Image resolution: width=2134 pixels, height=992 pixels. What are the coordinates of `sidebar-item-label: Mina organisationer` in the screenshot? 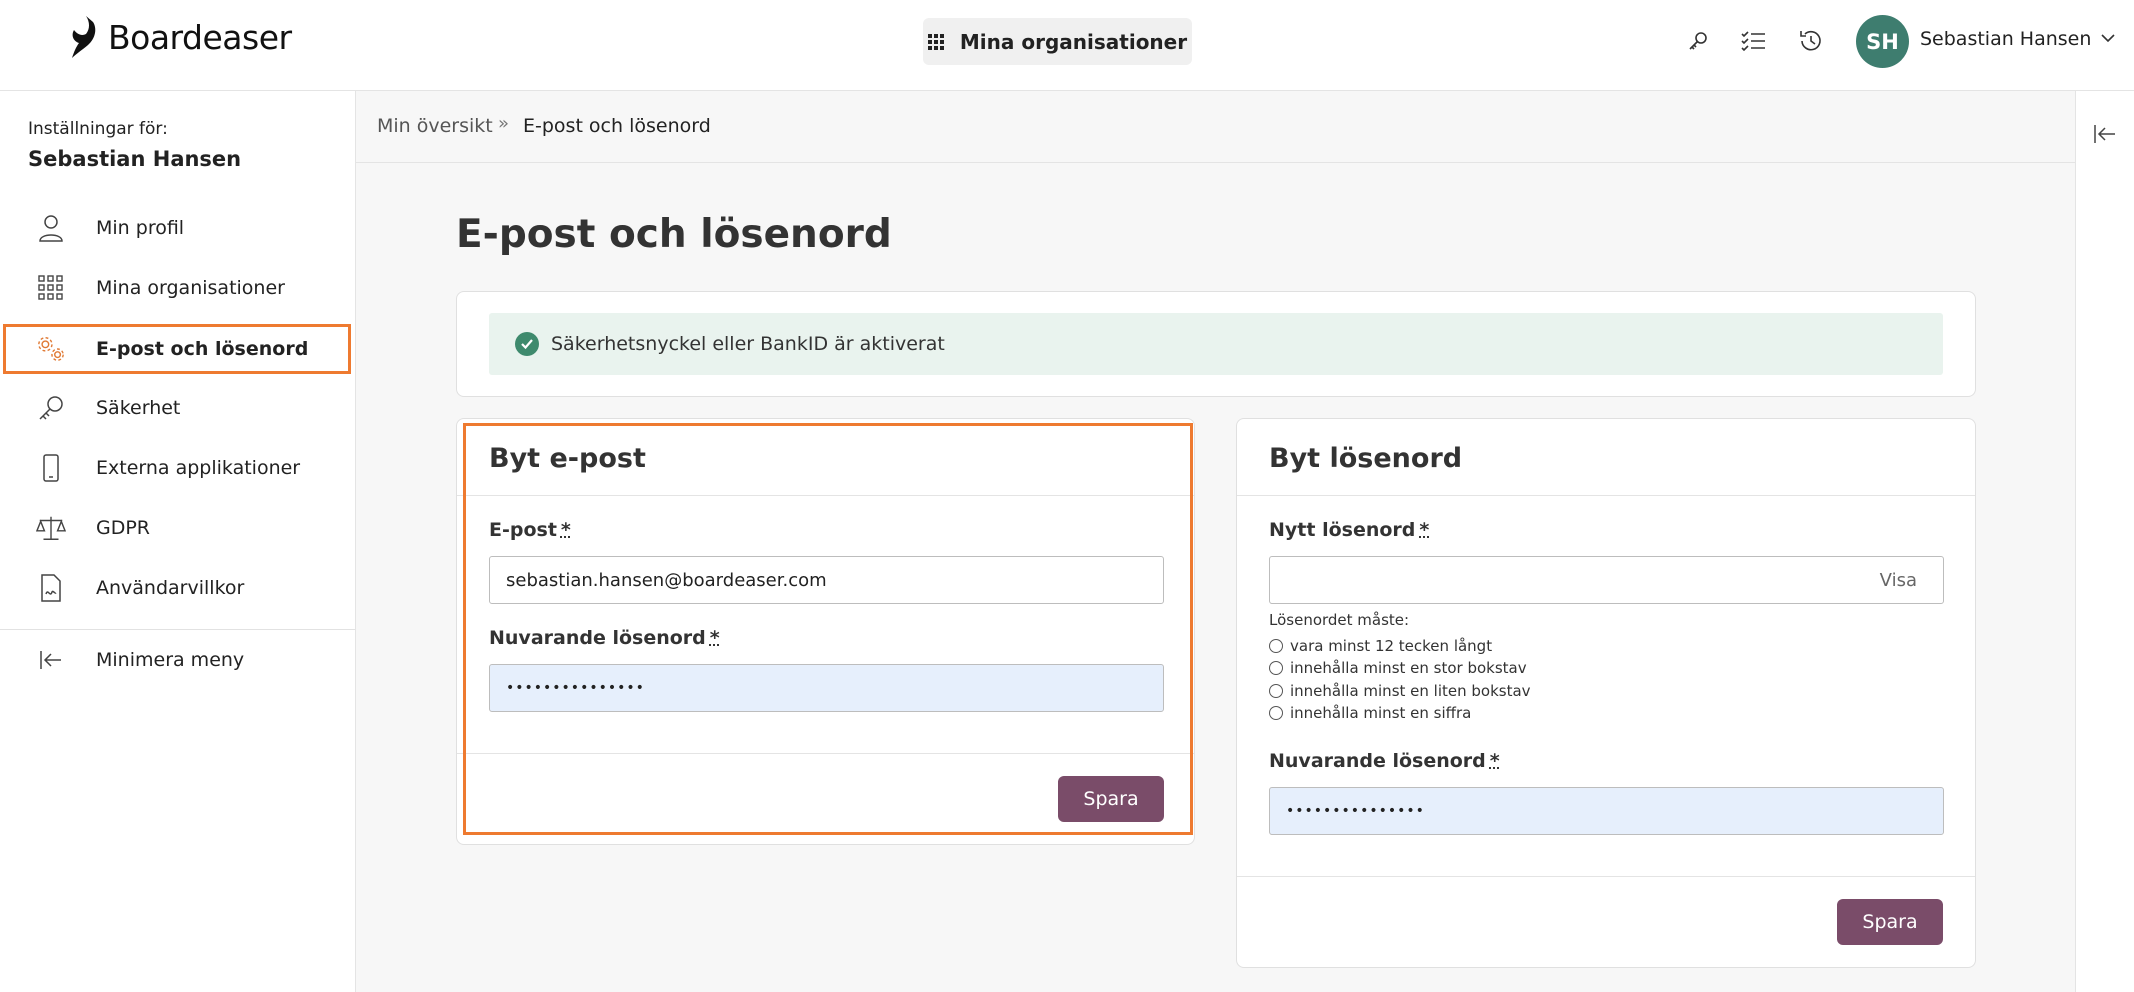 It's located at (190, 288).